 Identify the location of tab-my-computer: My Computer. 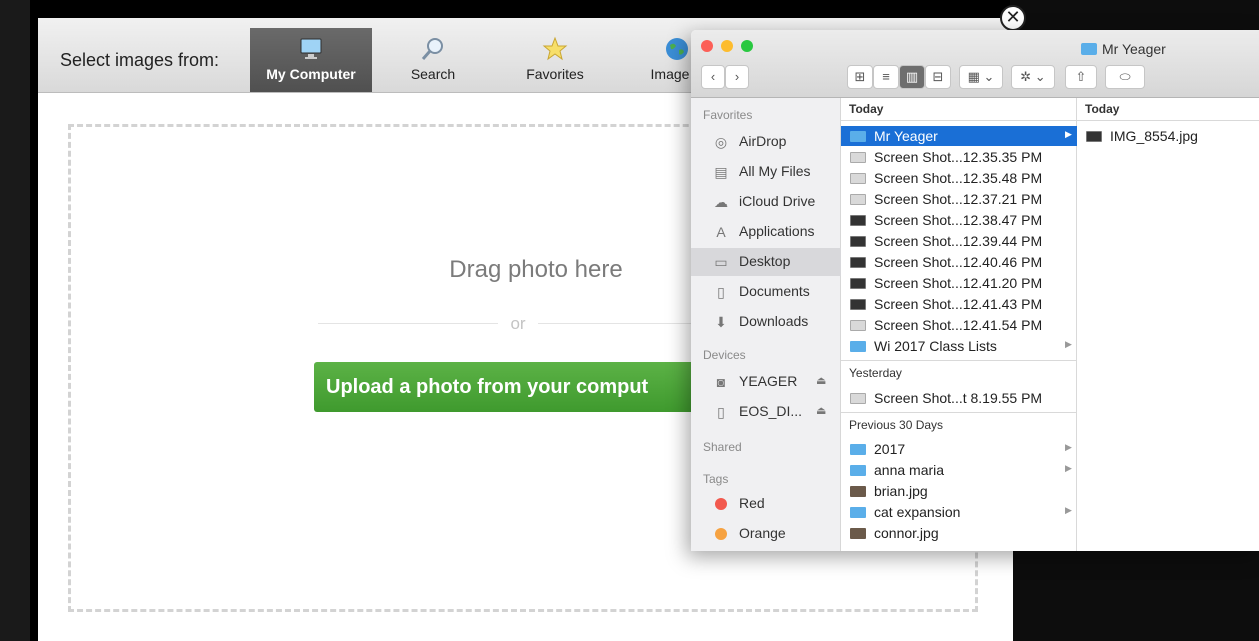
(311, 60).